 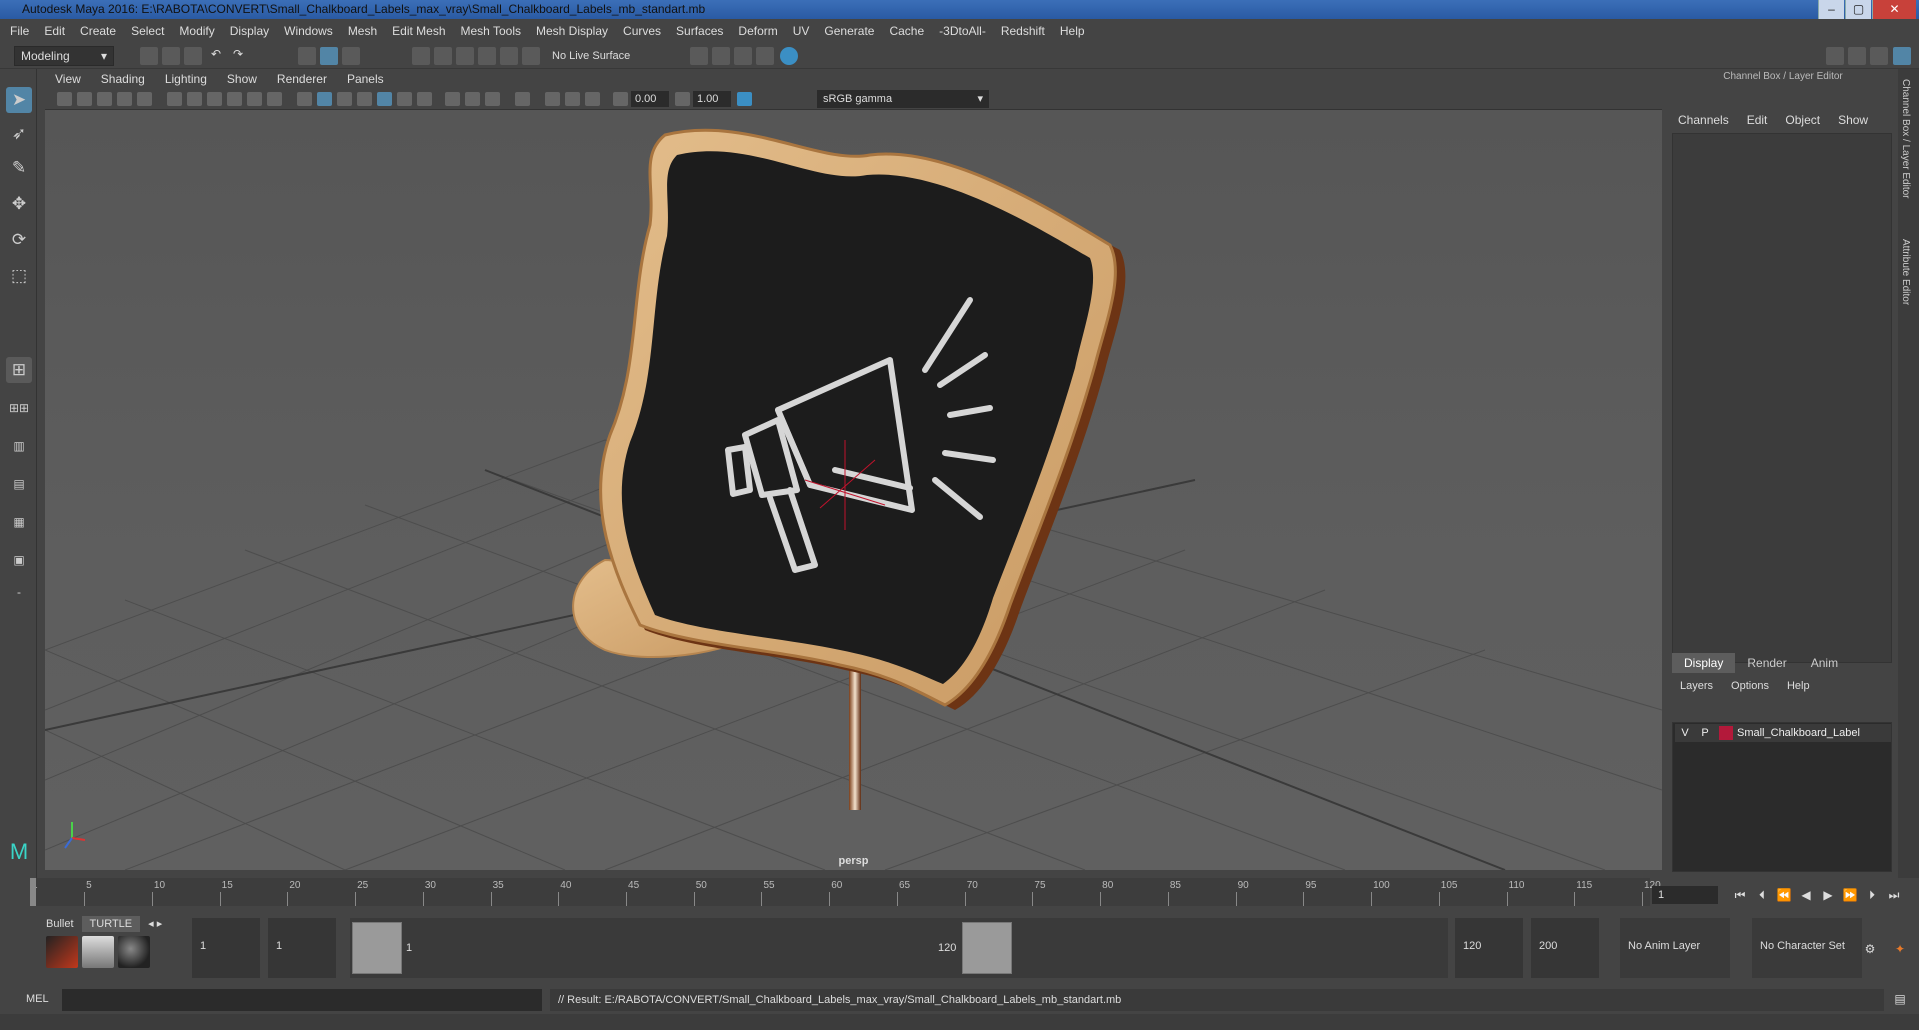 I want to click on command-input, so click(x=302, y=1000).